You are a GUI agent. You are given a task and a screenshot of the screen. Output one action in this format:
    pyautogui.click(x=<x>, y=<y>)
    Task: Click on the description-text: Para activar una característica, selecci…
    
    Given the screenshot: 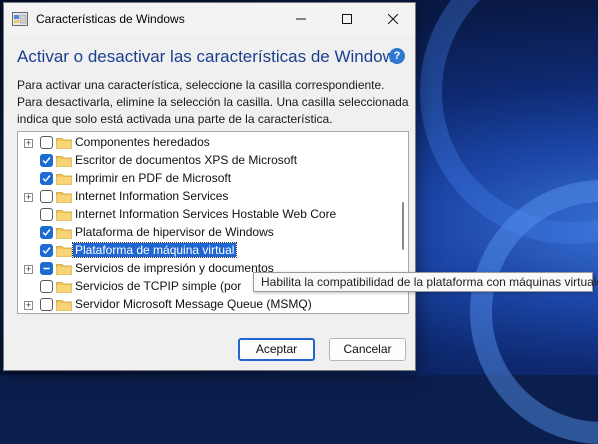 What is the action you would take?
    pyautogui.click(x=213, y=102)
    